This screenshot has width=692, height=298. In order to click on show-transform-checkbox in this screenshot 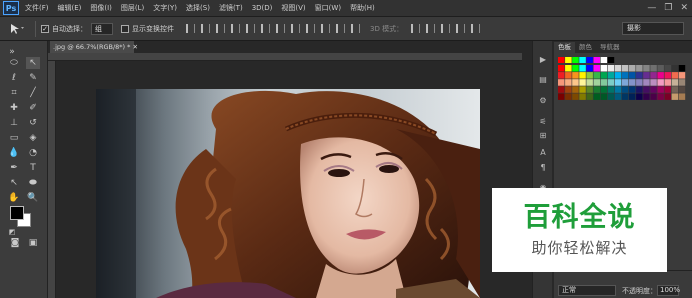, I will do `click(125, 28)`.